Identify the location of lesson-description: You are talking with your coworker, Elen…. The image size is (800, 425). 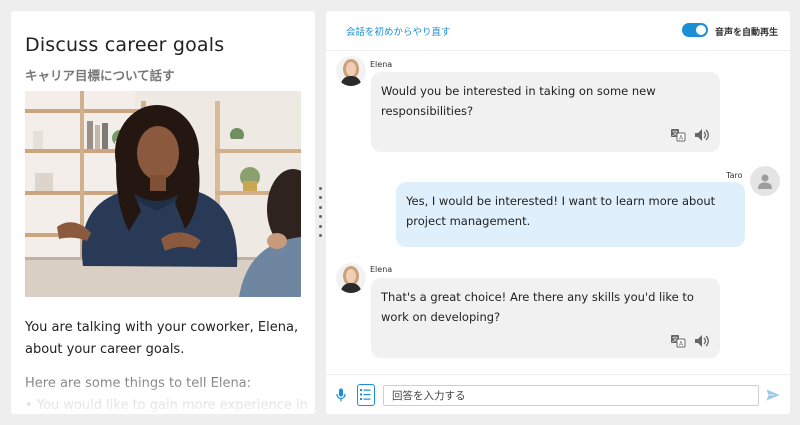
(162, 338).